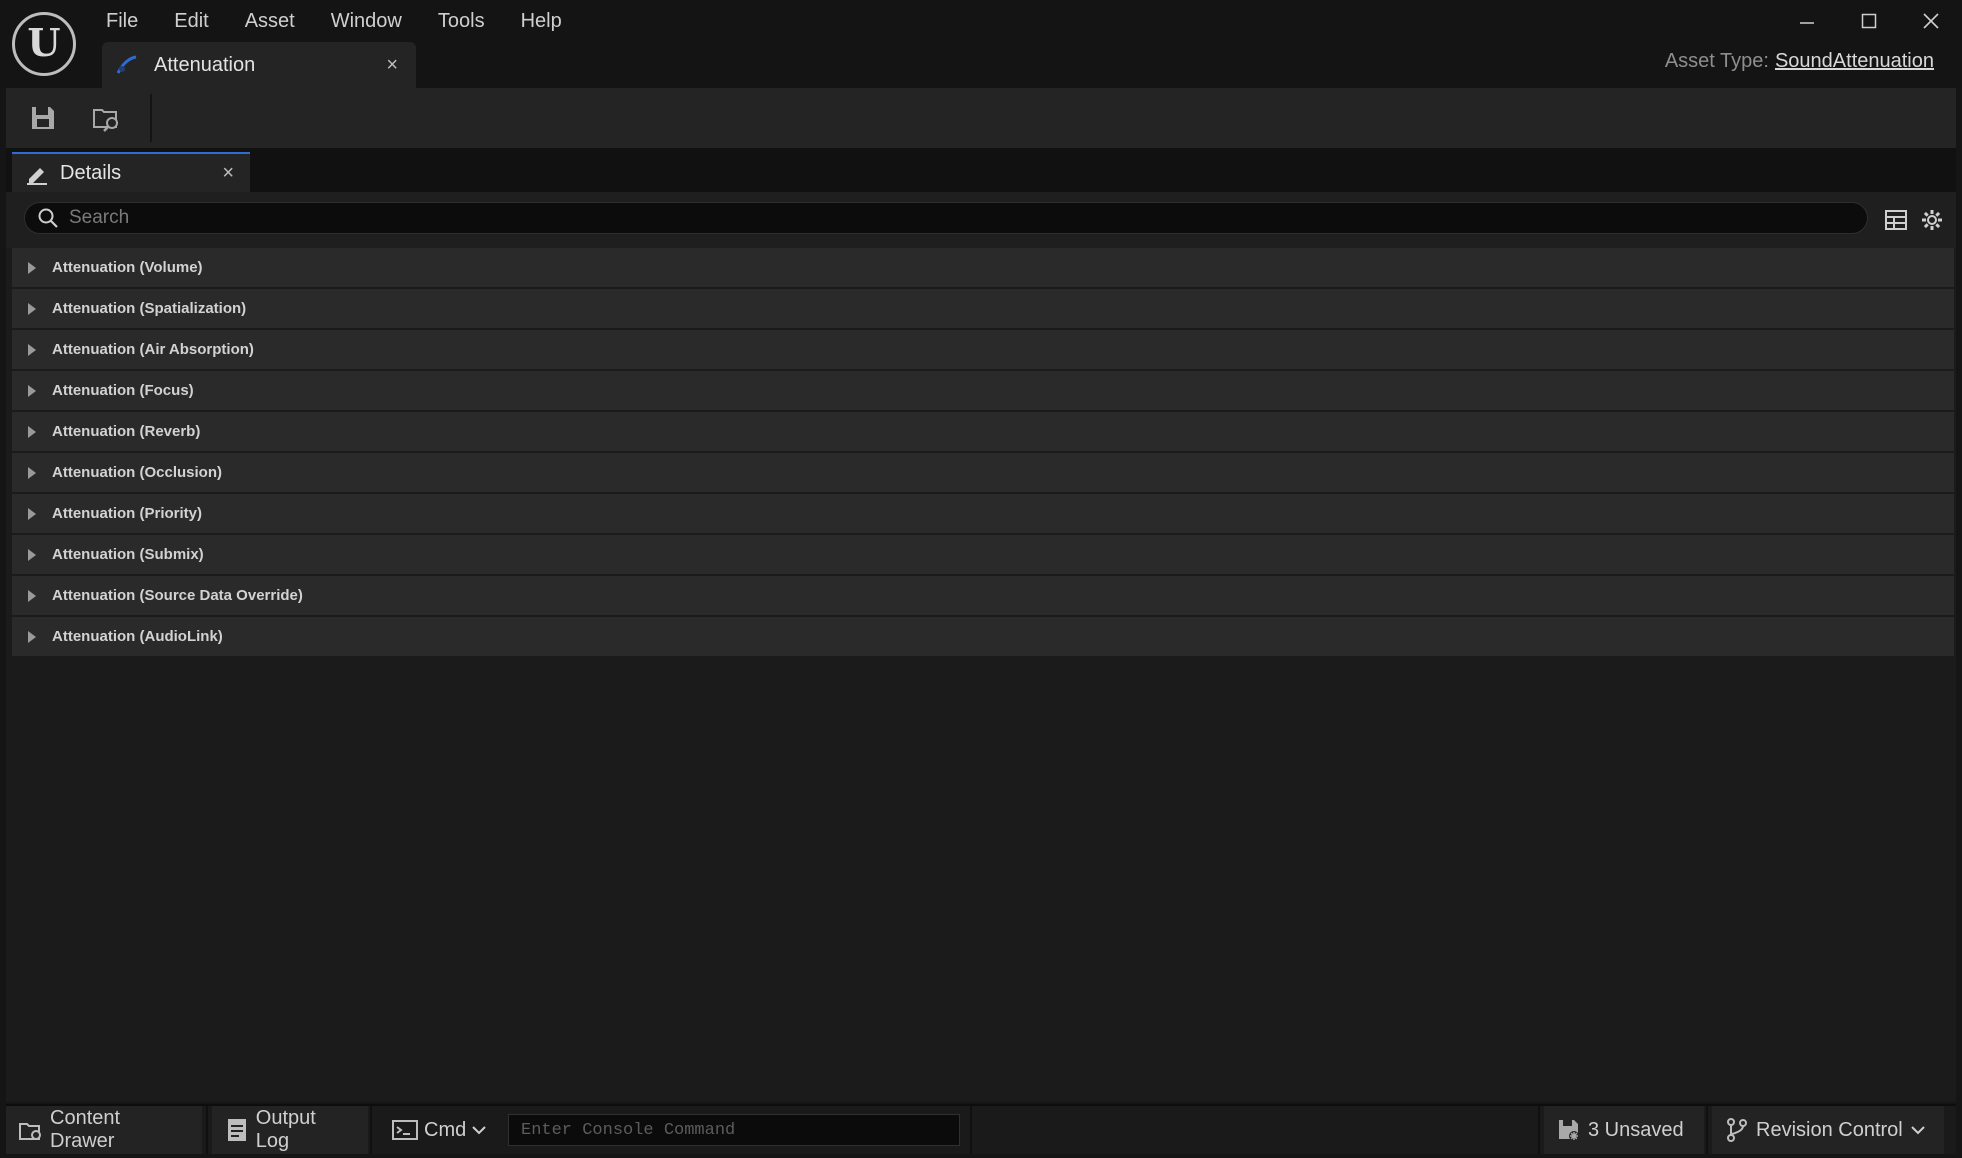  Describe the element at coordinates (127, 513) in the screenshot. I see `category-label: Attenuation (Priority)` at that location.